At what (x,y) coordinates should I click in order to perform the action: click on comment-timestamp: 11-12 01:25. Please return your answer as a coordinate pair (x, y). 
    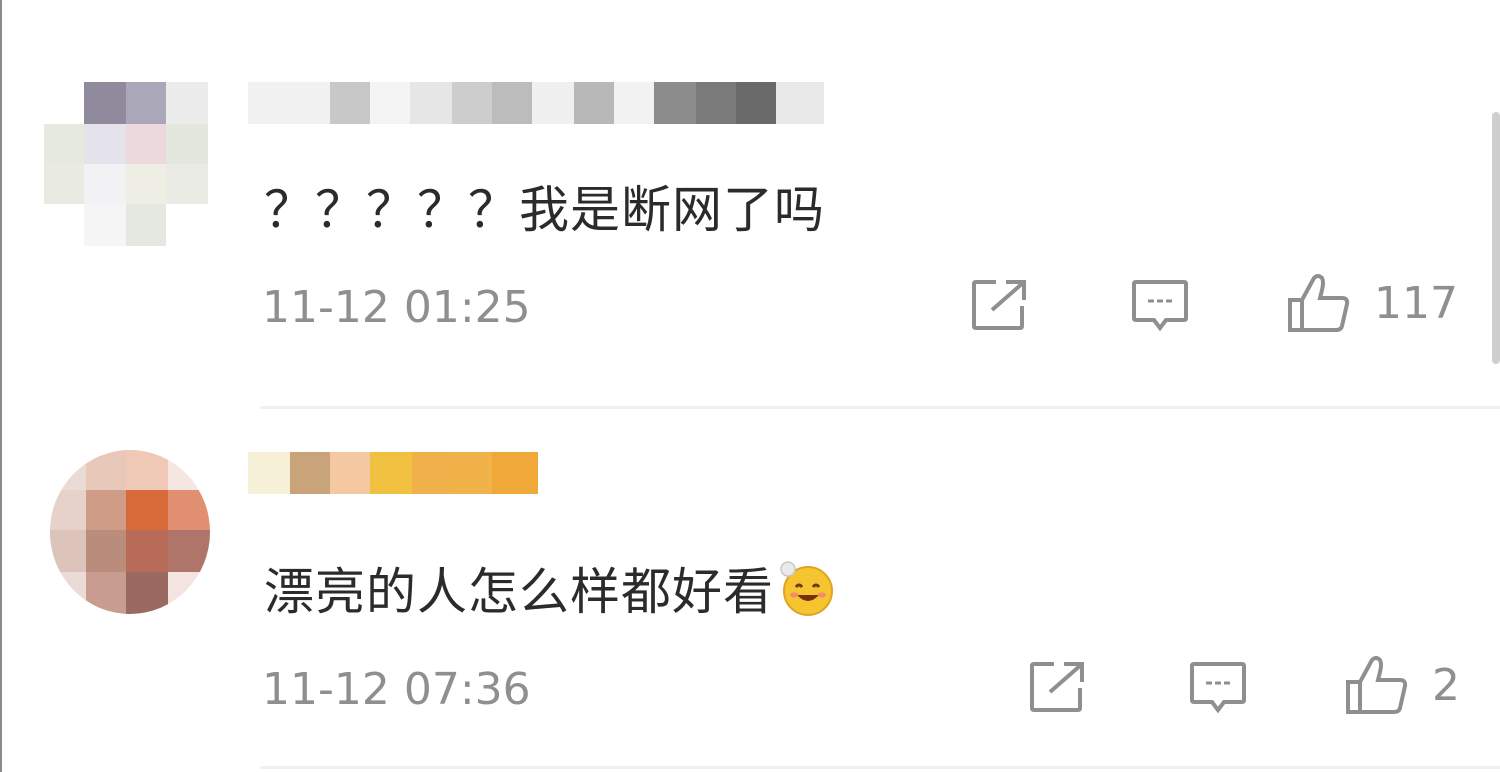
    Looking at the image, I should click on (396, 307).